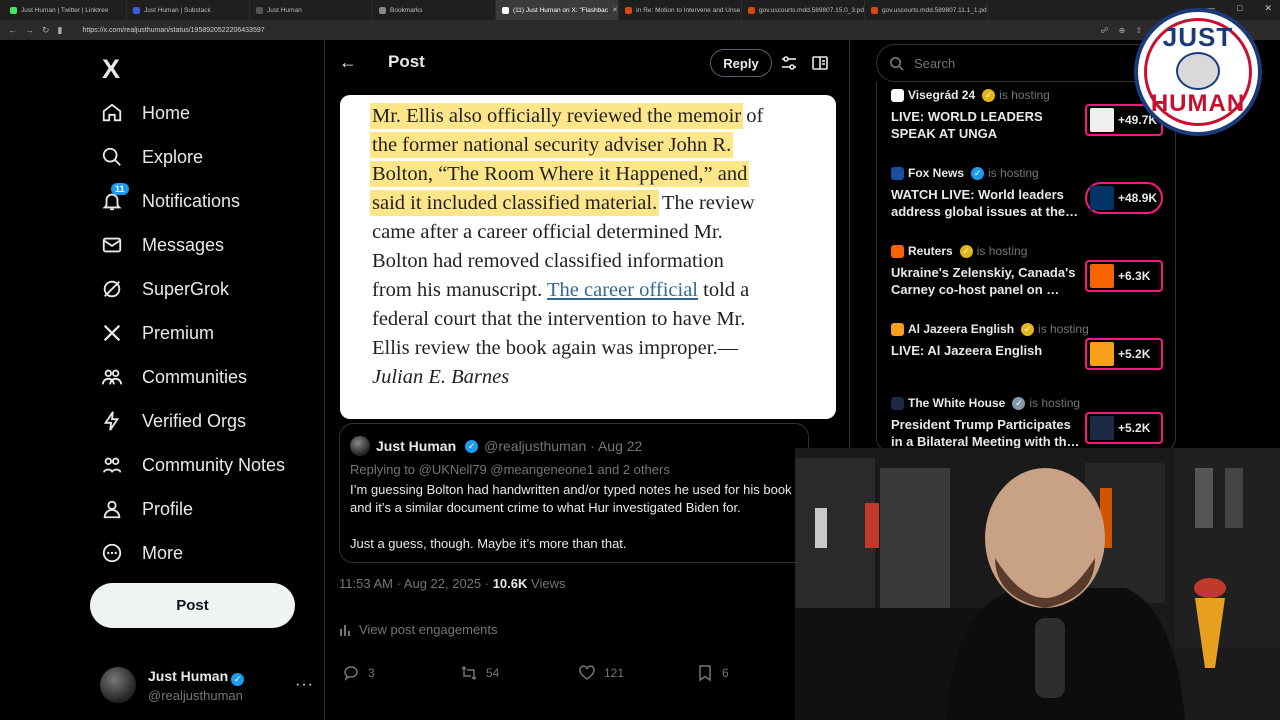 Image resolution: width=1280 pixels, height=720 pixels. Describe the element at coordinates (604, 377) in the screenshot. I see `article-line: Julian E. Barnes` at that location.